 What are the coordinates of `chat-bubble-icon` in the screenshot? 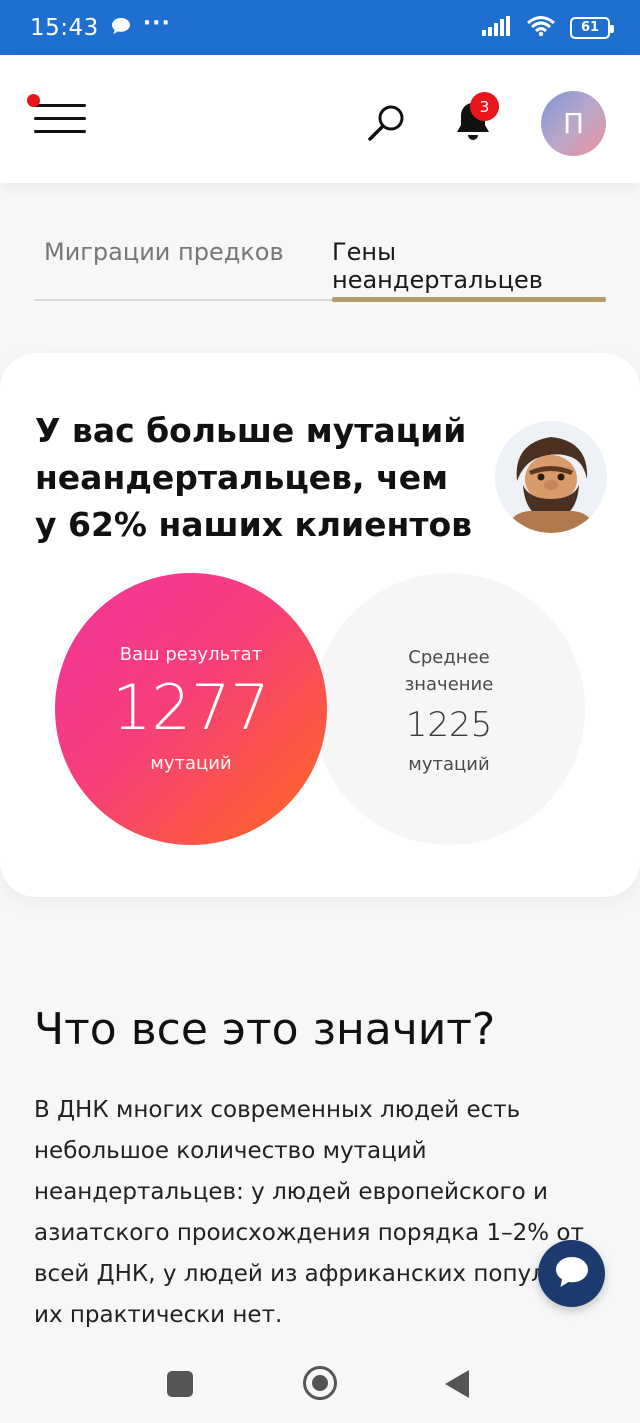 It's located at (572, 1274).